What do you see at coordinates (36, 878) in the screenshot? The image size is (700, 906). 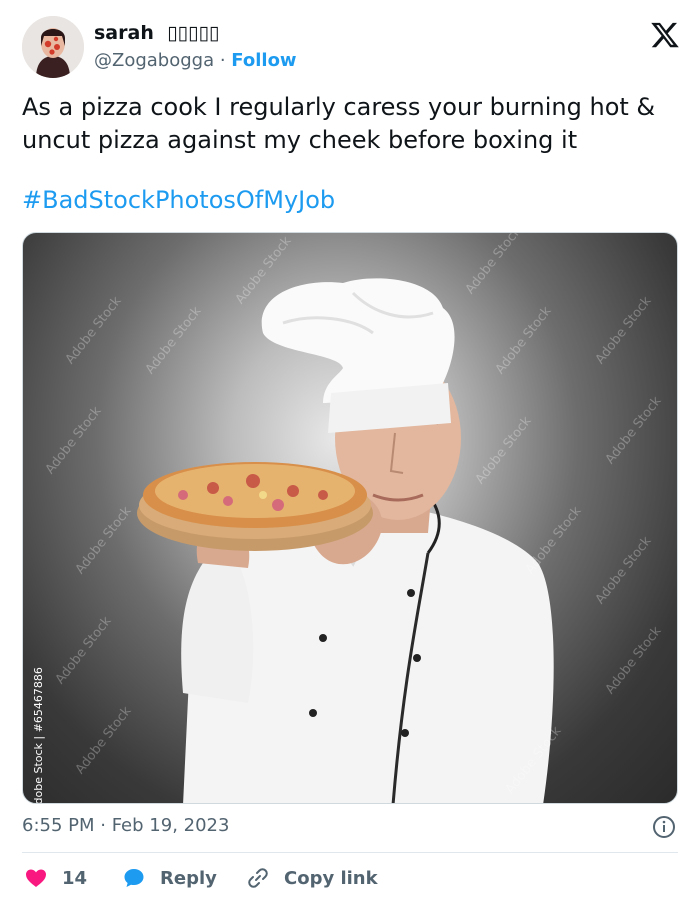 I see `heart-icon` at bounding box center [36, 878].